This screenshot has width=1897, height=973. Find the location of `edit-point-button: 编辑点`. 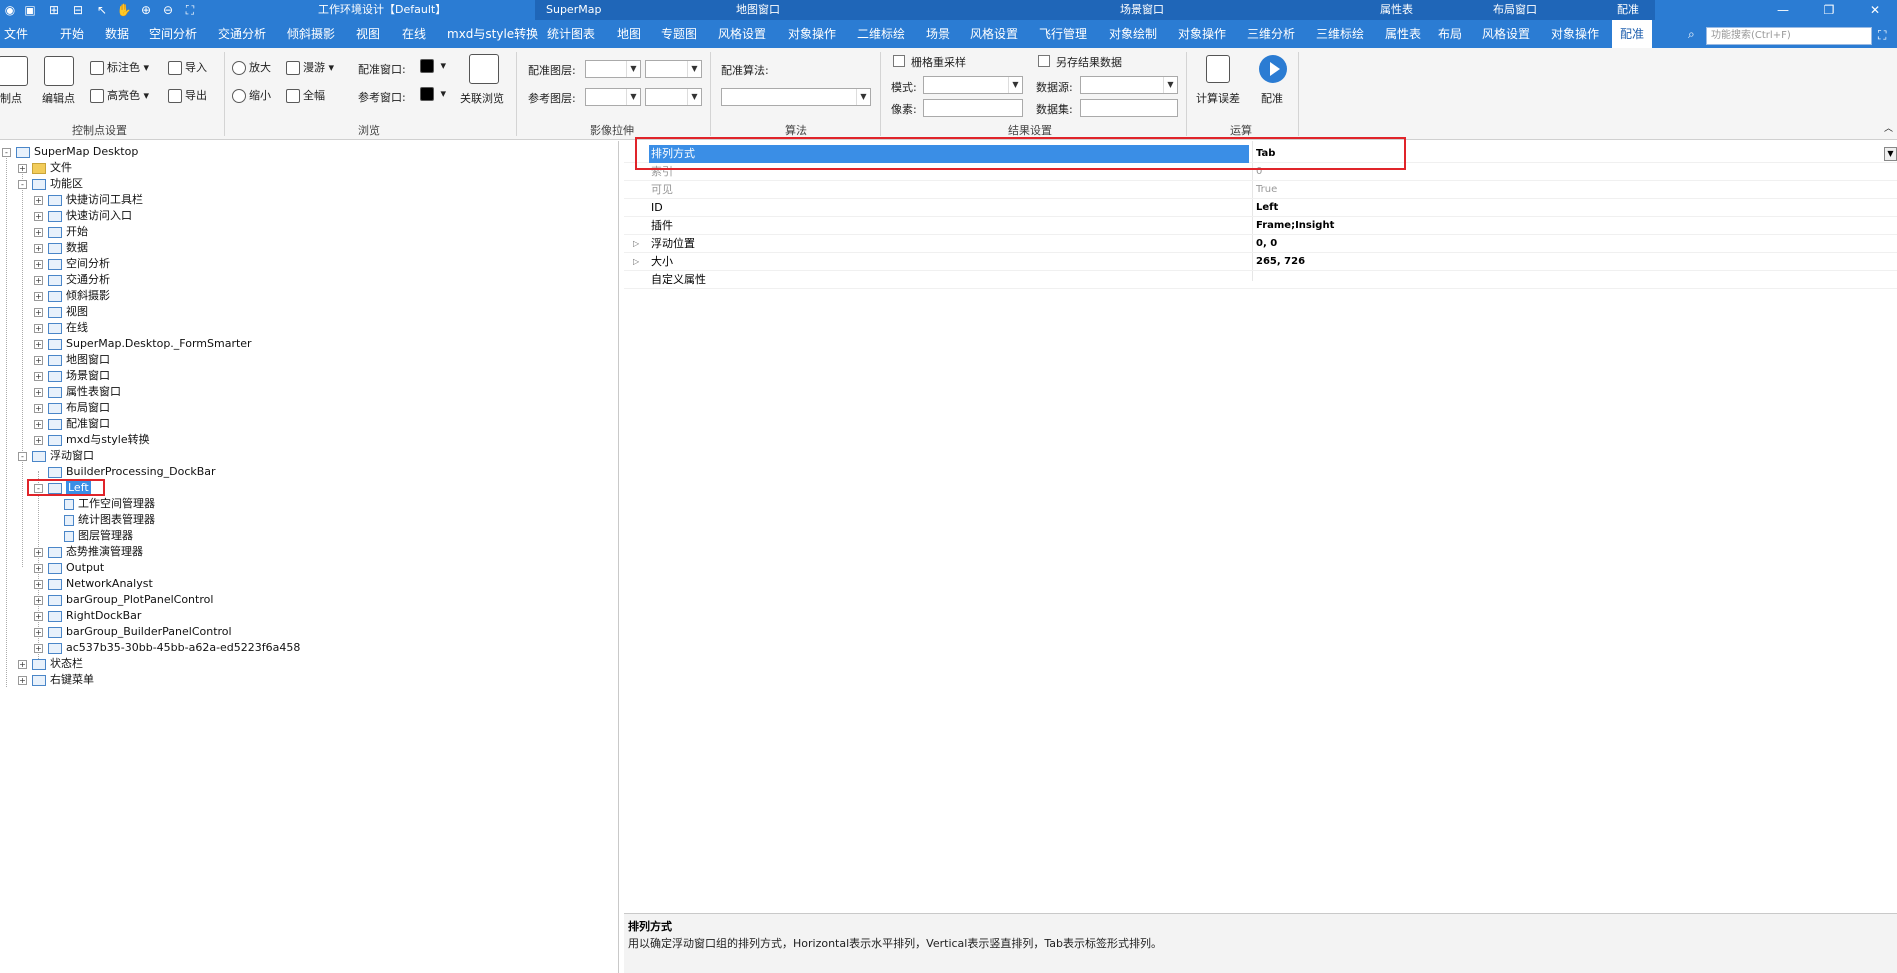

edit-point-button: 编辑点 is located at coordinates (58, 98).